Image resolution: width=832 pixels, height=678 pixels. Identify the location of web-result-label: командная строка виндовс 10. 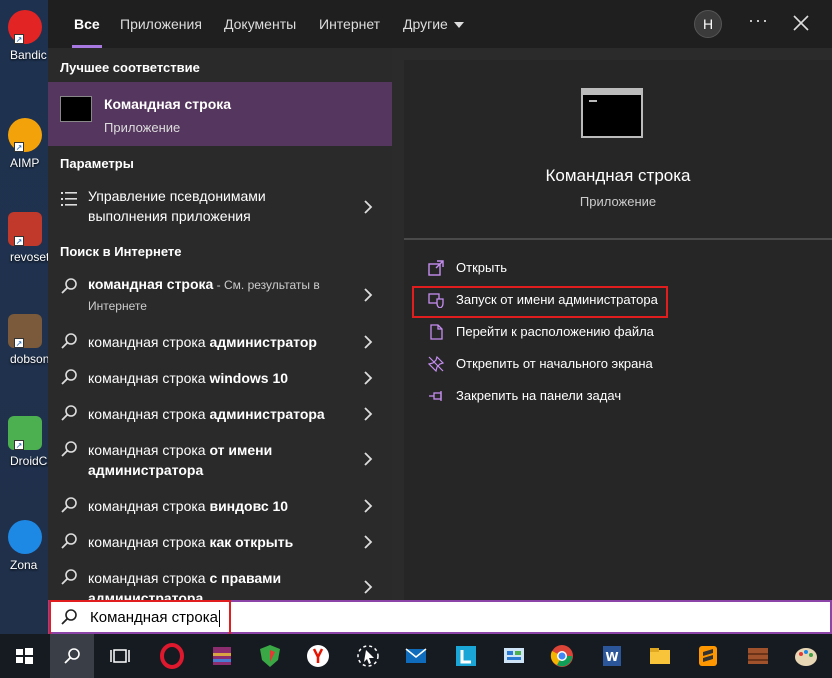
(218, 506).